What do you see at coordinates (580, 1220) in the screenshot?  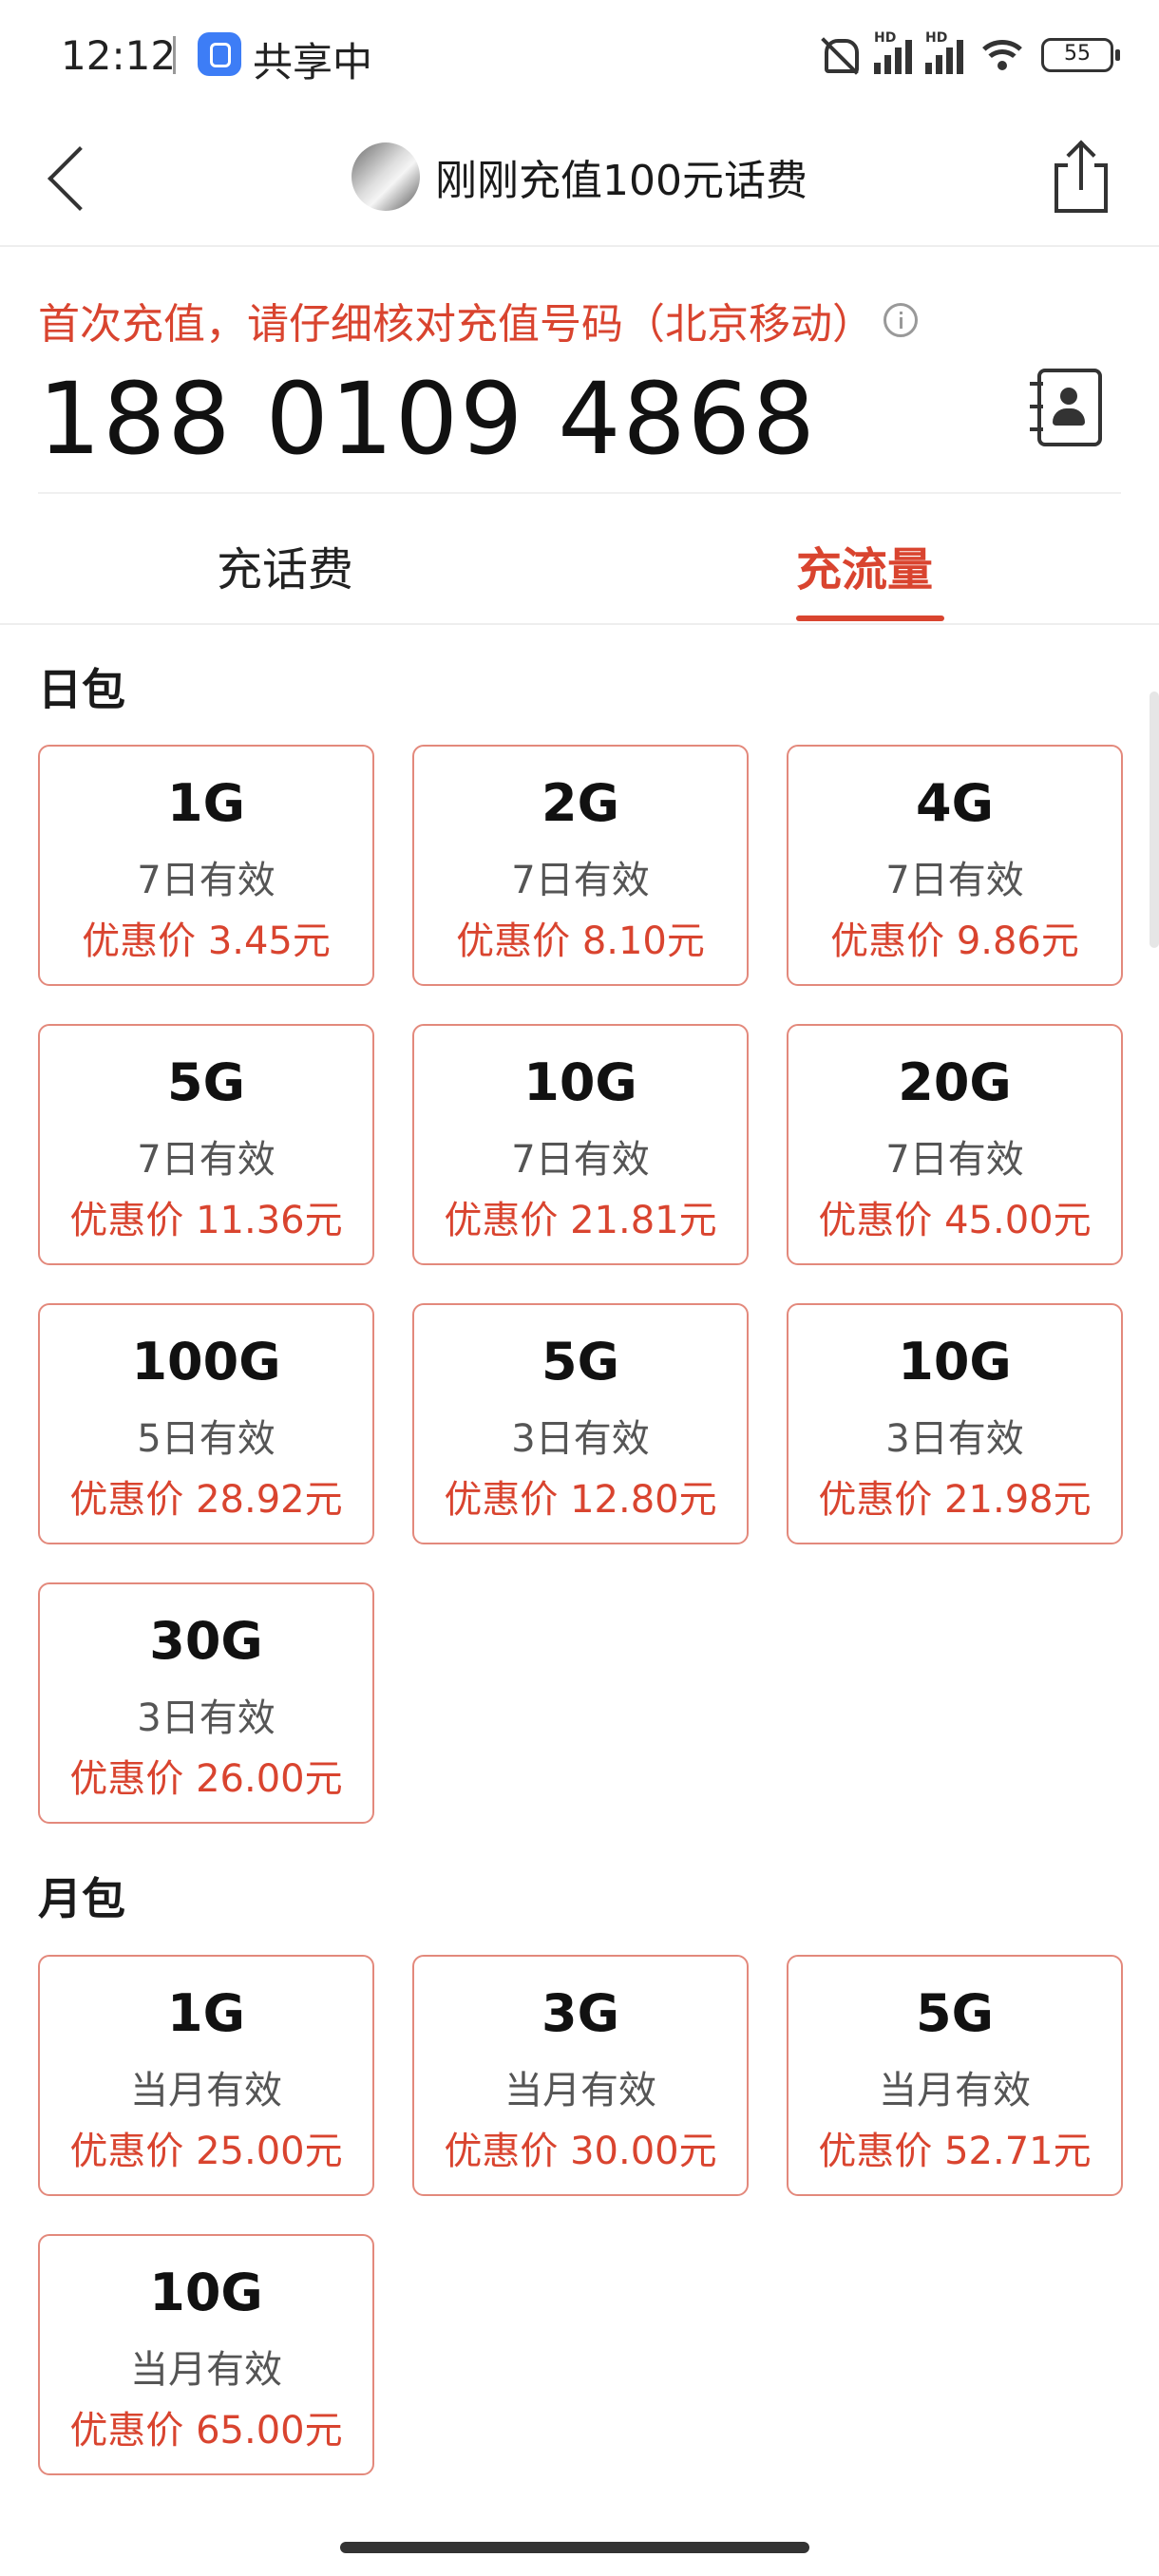 I see `package-price: 优惠价 21.81元` at bounding box center [580, 1220].